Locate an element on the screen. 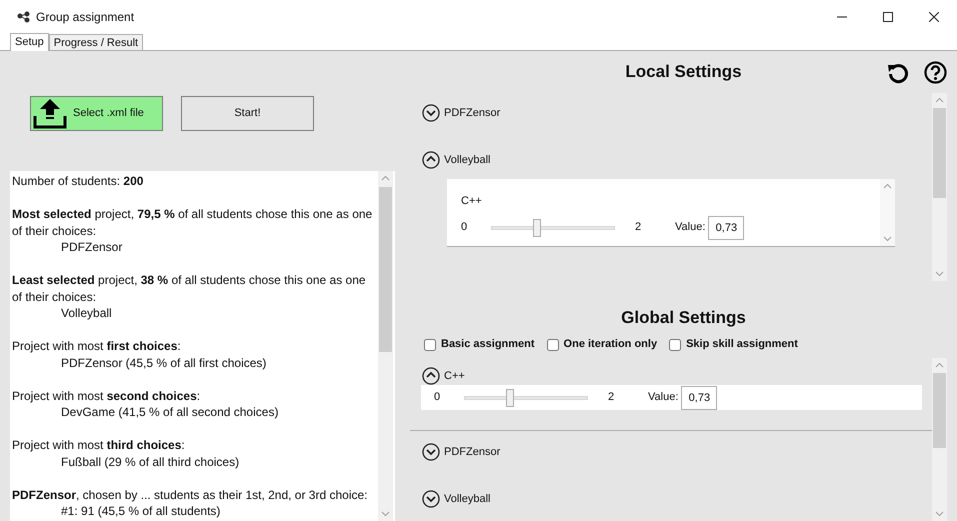 The height and width of the screenshot is (521, 957). app-icon is located at coordinates (24, 16).